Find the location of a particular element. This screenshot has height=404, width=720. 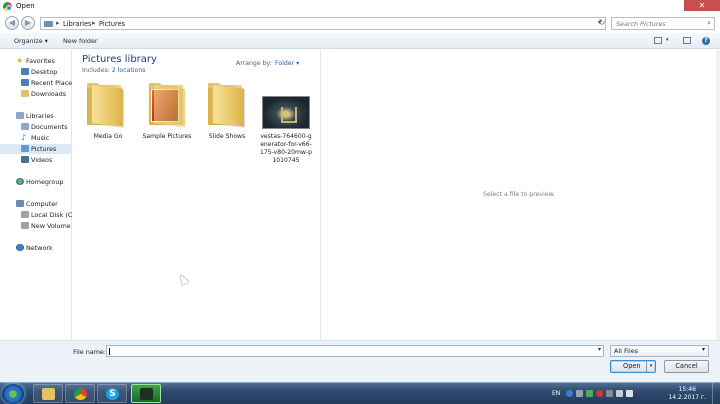

library-folder-icon is located at coordinates (48, 24).